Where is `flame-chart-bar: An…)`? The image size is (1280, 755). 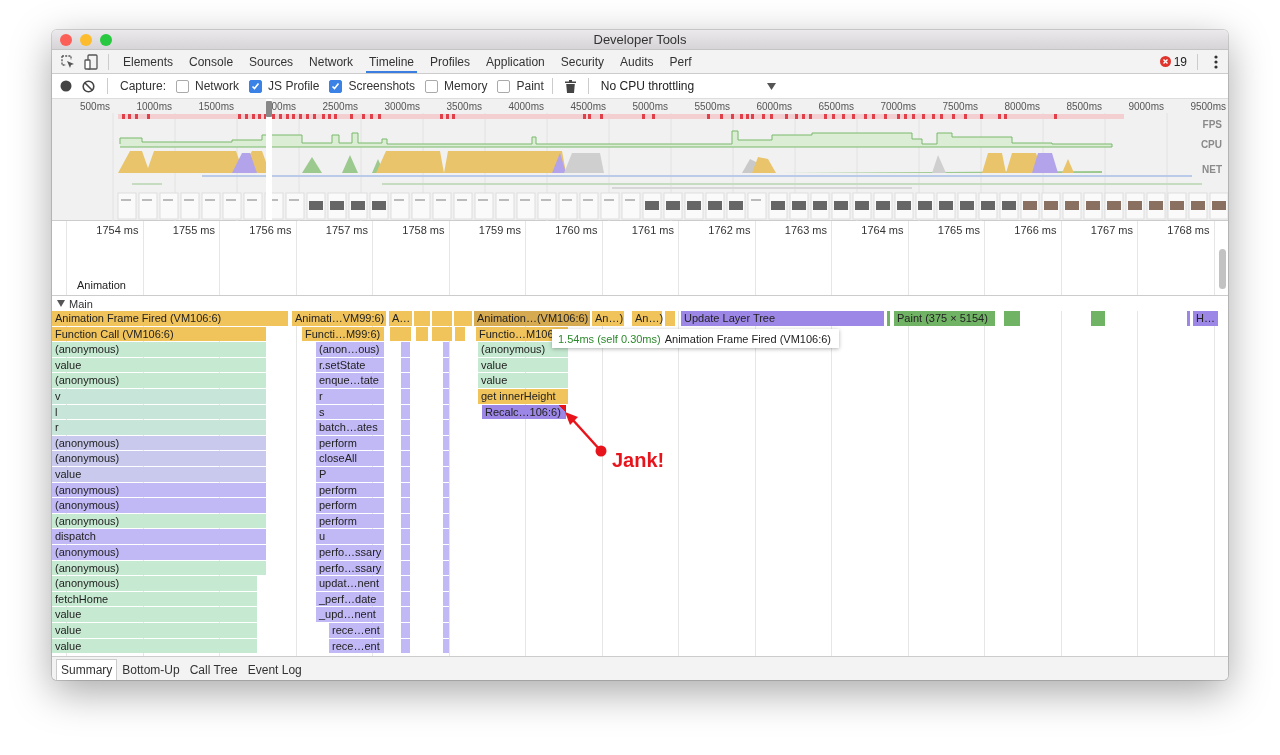 flame-chart-bar: An…) is located at coordinates (608, 318).